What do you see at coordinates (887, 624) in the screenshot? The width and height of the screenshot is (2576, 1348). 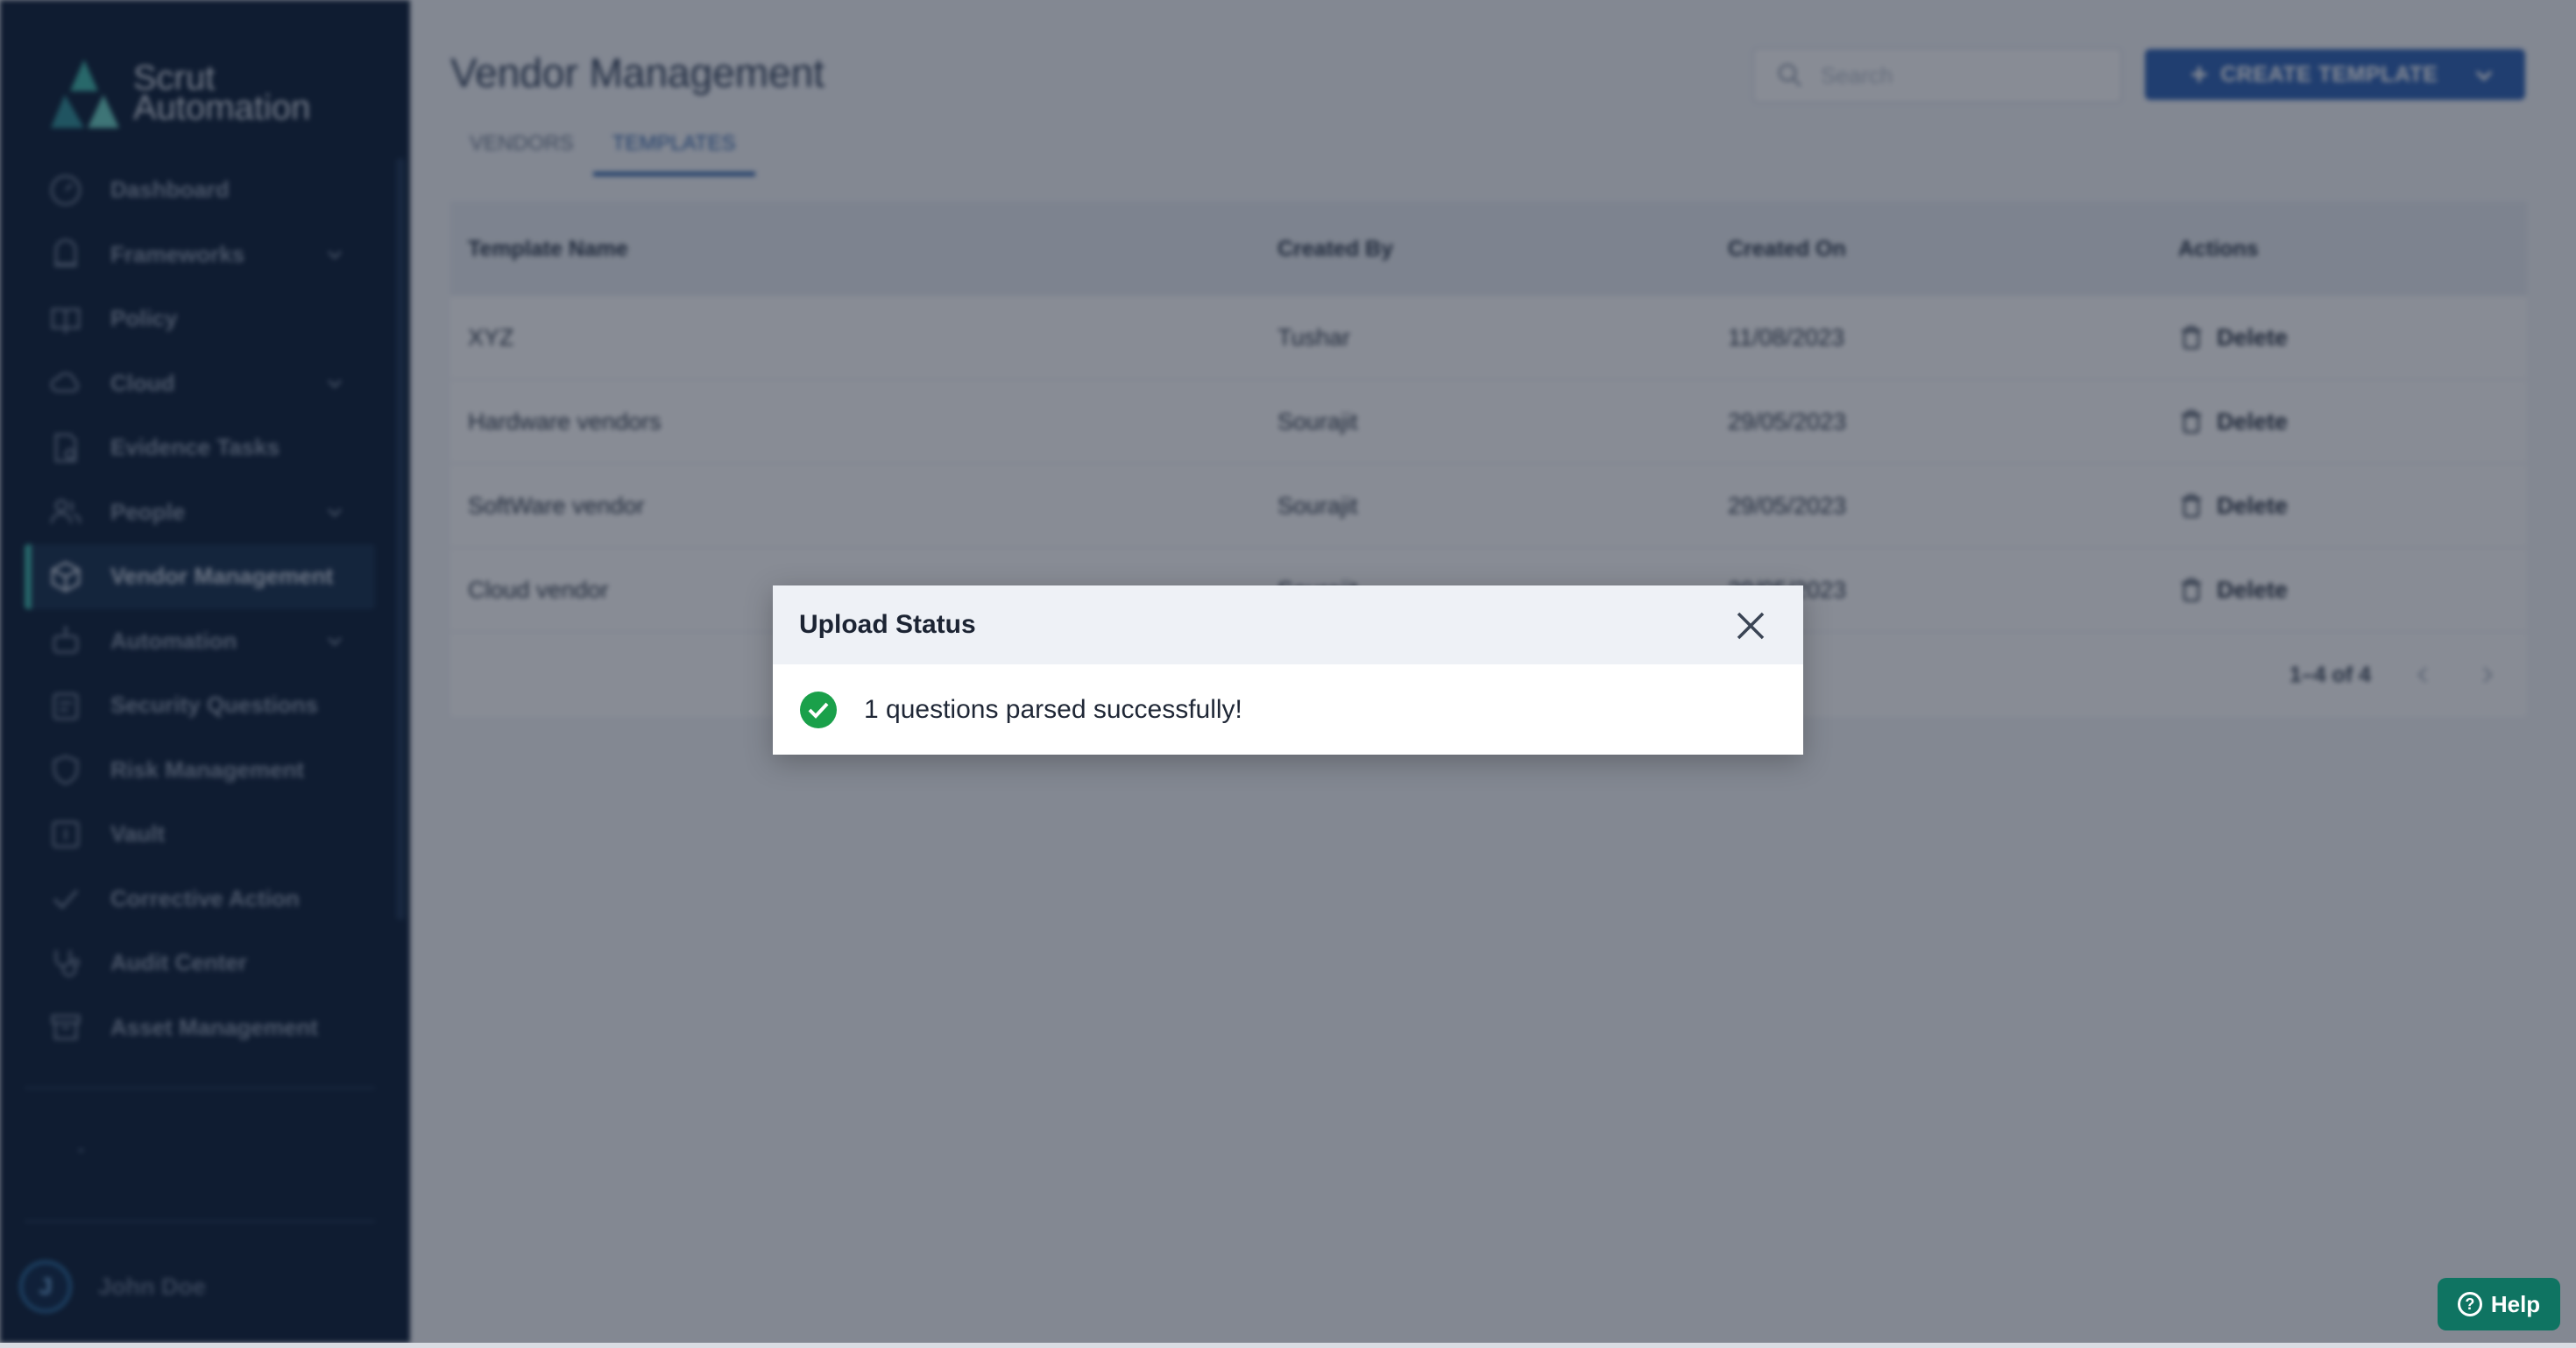 I see `modal-title: Upload Status` at bounding box center [887, 624].